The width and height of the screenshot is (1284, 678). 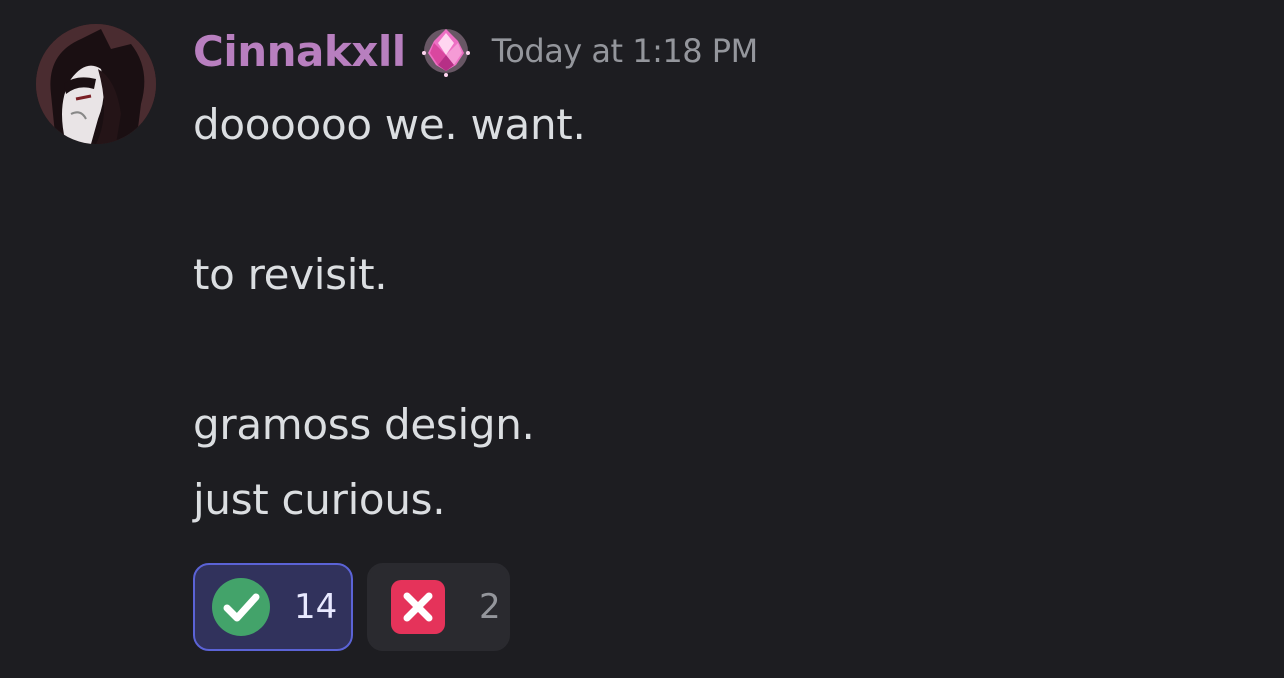 What do you see at coordinates (418, 607) in the screenshot?
I see `cross-mark-icon` at bounding box center [418, 607].